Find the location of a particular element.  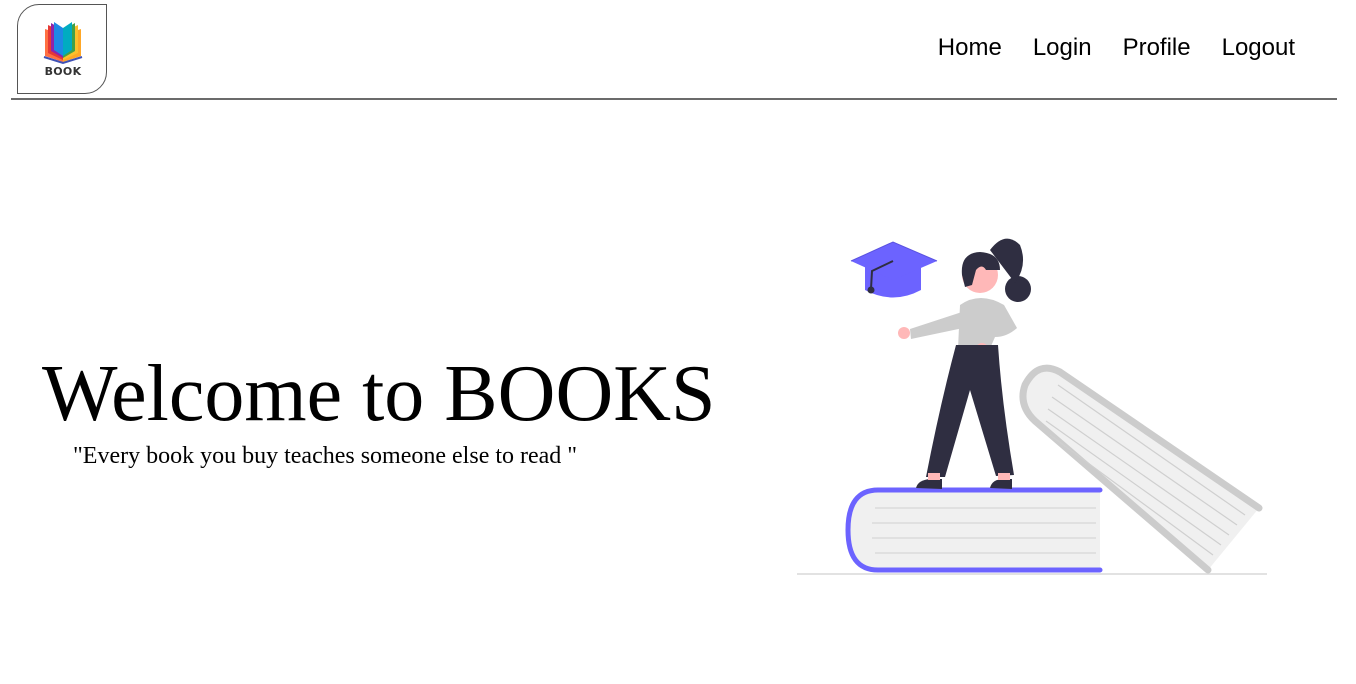

nav-logout: Logout is located at coordinates (1258, 48).